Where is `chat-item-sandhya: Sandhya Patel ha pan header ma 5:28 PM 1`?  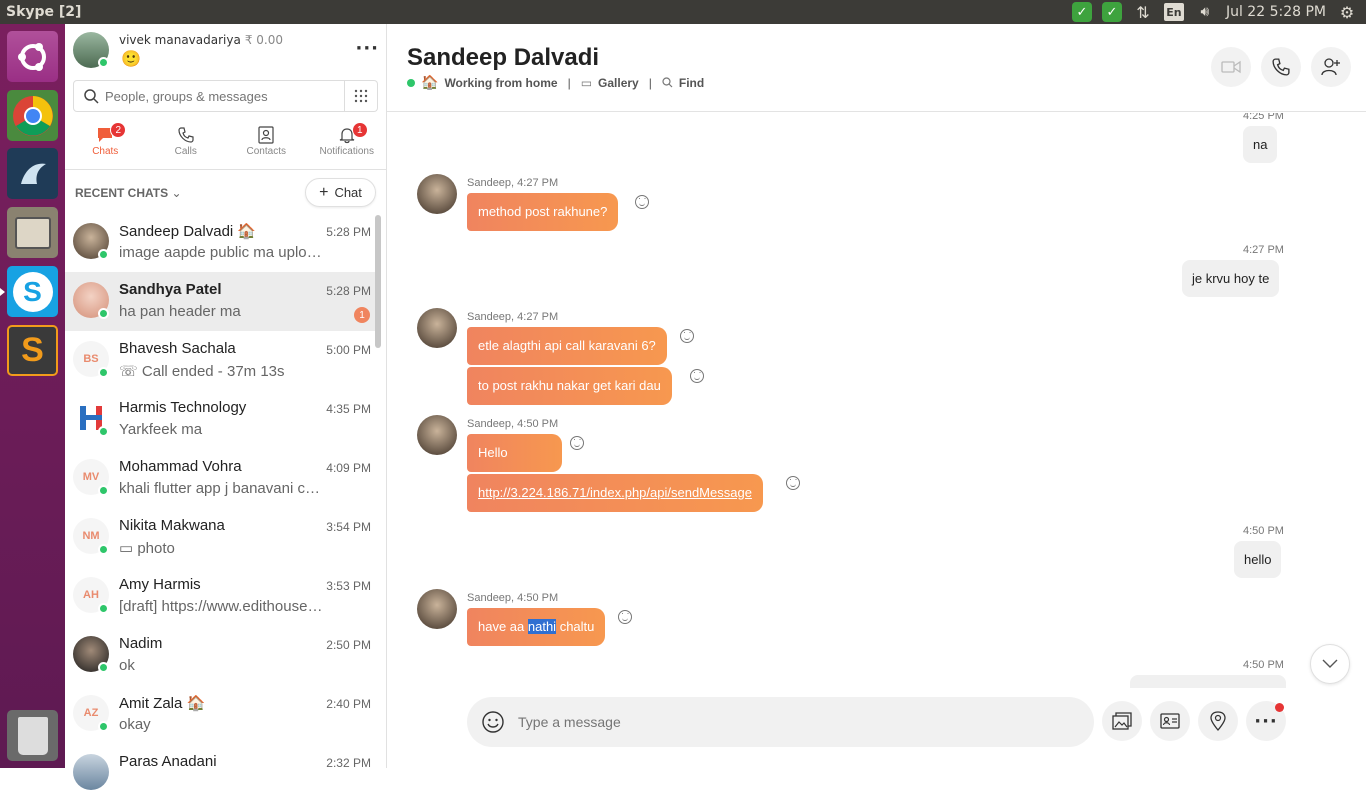 chat-item-sandhya: Sandhya Patel ha pan header ma 5:28 PM 1 is located at coordinates (222, 301).